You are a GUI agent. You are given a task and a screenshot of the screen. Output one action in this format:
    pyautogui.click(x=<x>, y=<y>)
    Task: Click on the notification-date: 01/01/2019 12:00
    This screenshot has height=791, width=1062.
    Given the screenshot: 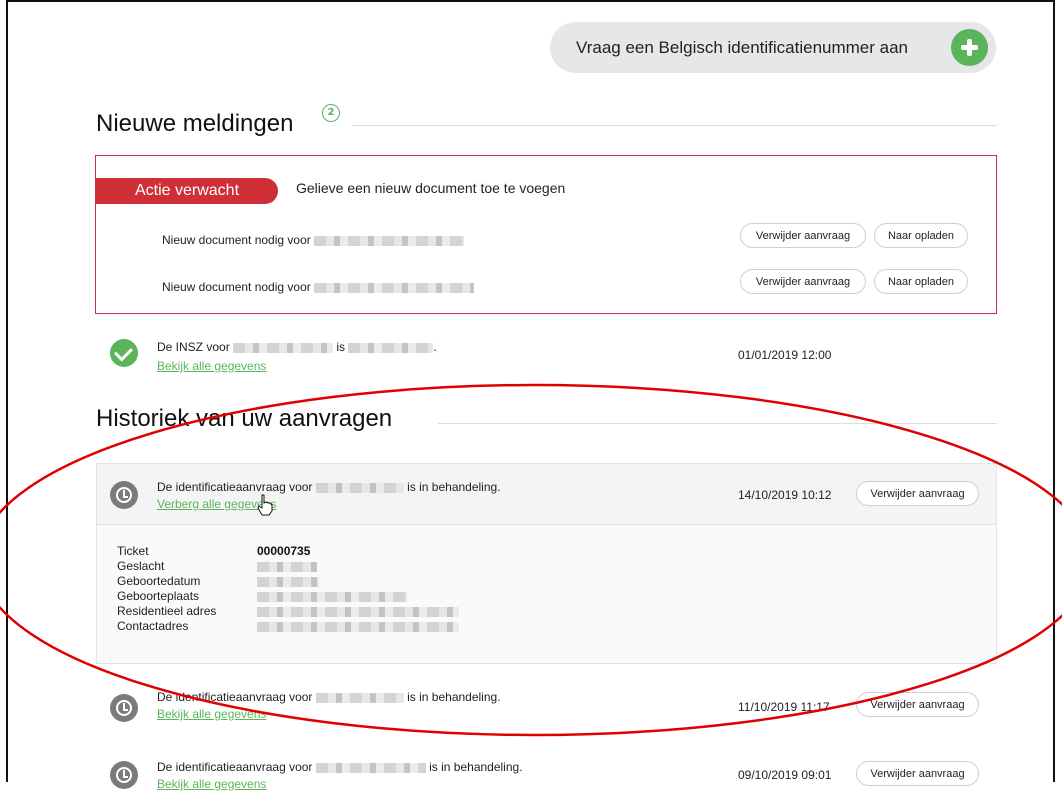 What is the action you would take?
    pyautogui.click(x=785, y=355)
    